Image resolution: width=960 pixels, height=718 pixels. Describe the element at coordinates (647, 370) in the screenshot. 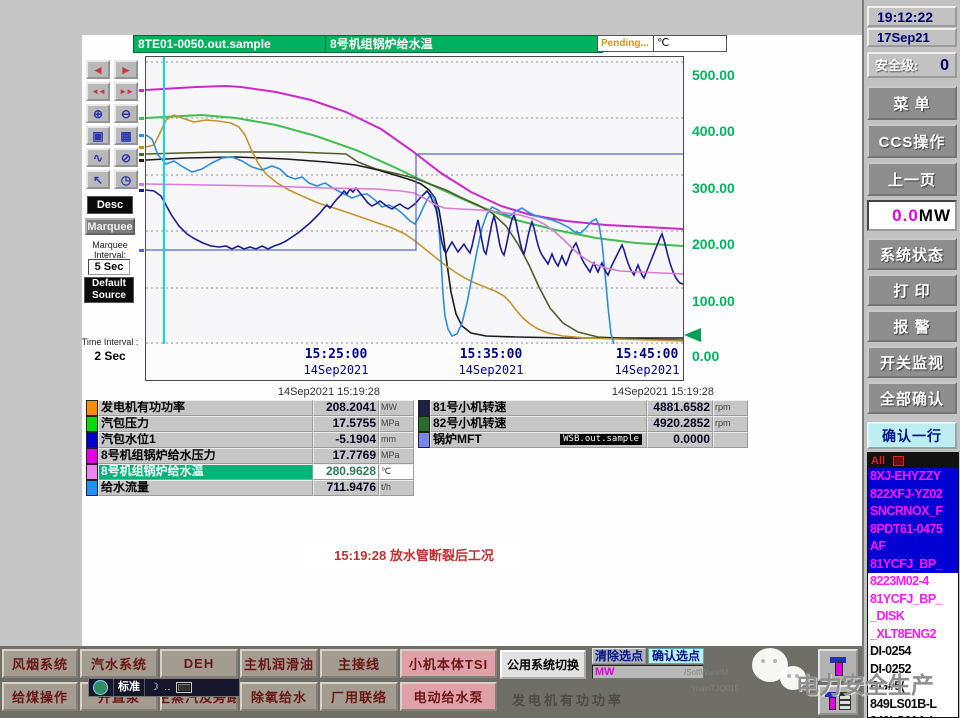

I see `x-tick-date: 14Sep2021` at that location.